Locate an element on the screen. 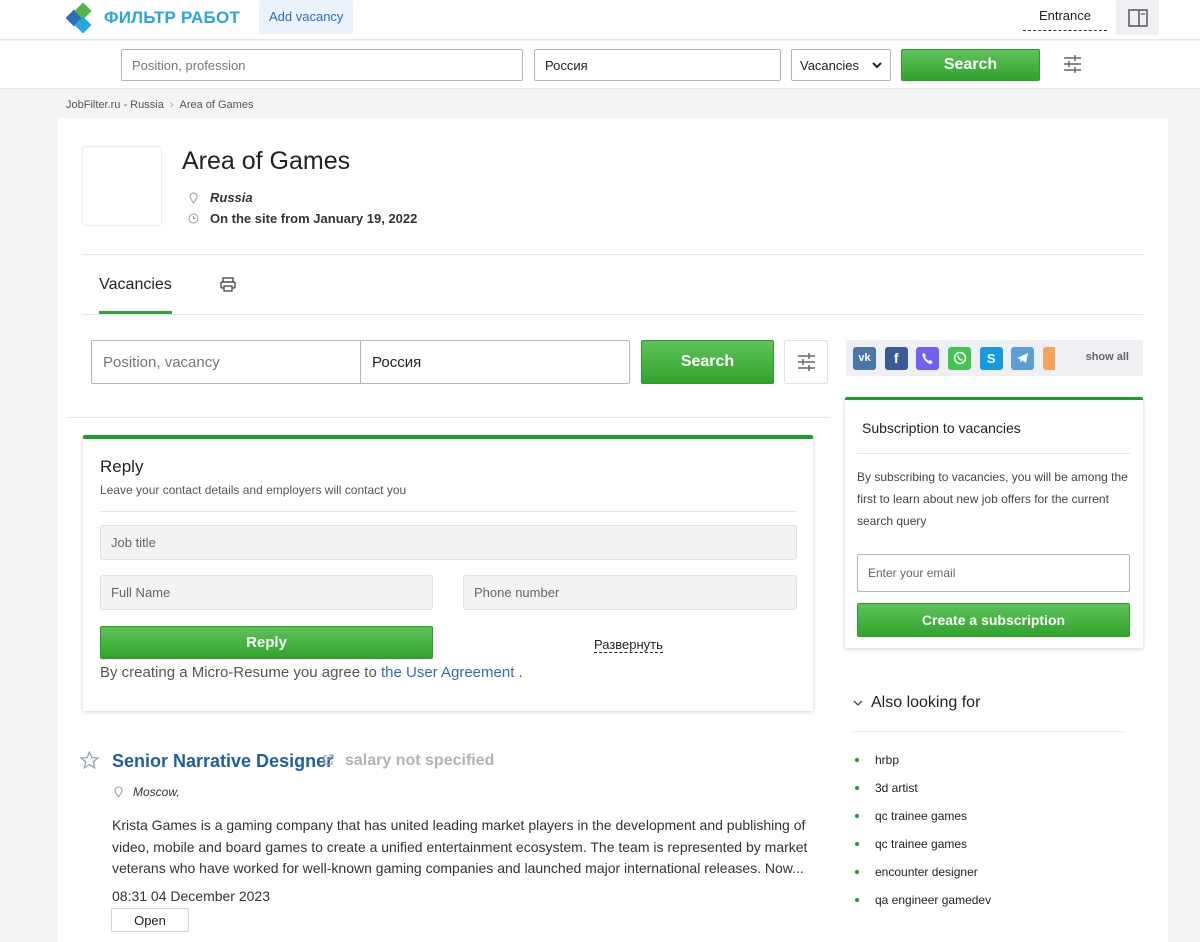 The width and height of the screenshot is (1200, 942). subscription-divider is located at coordinates (993, 453).